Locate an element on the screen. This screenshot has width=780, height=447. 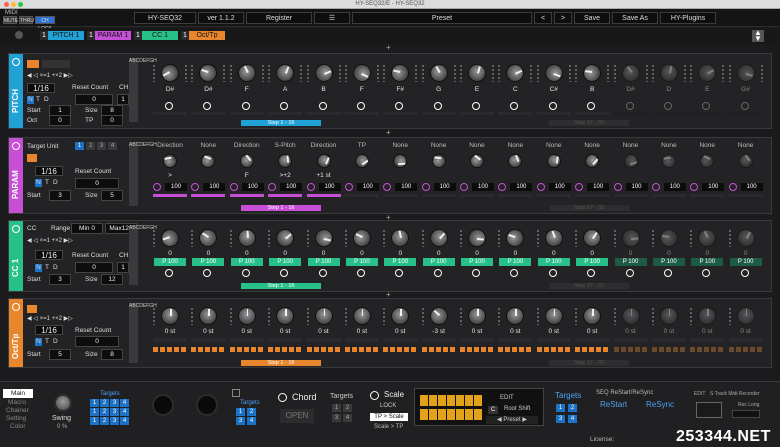
pitch-interval-controls: ◀ ◁ ×=1 +×2 ▶▷ is located at coordinates (50, 75).